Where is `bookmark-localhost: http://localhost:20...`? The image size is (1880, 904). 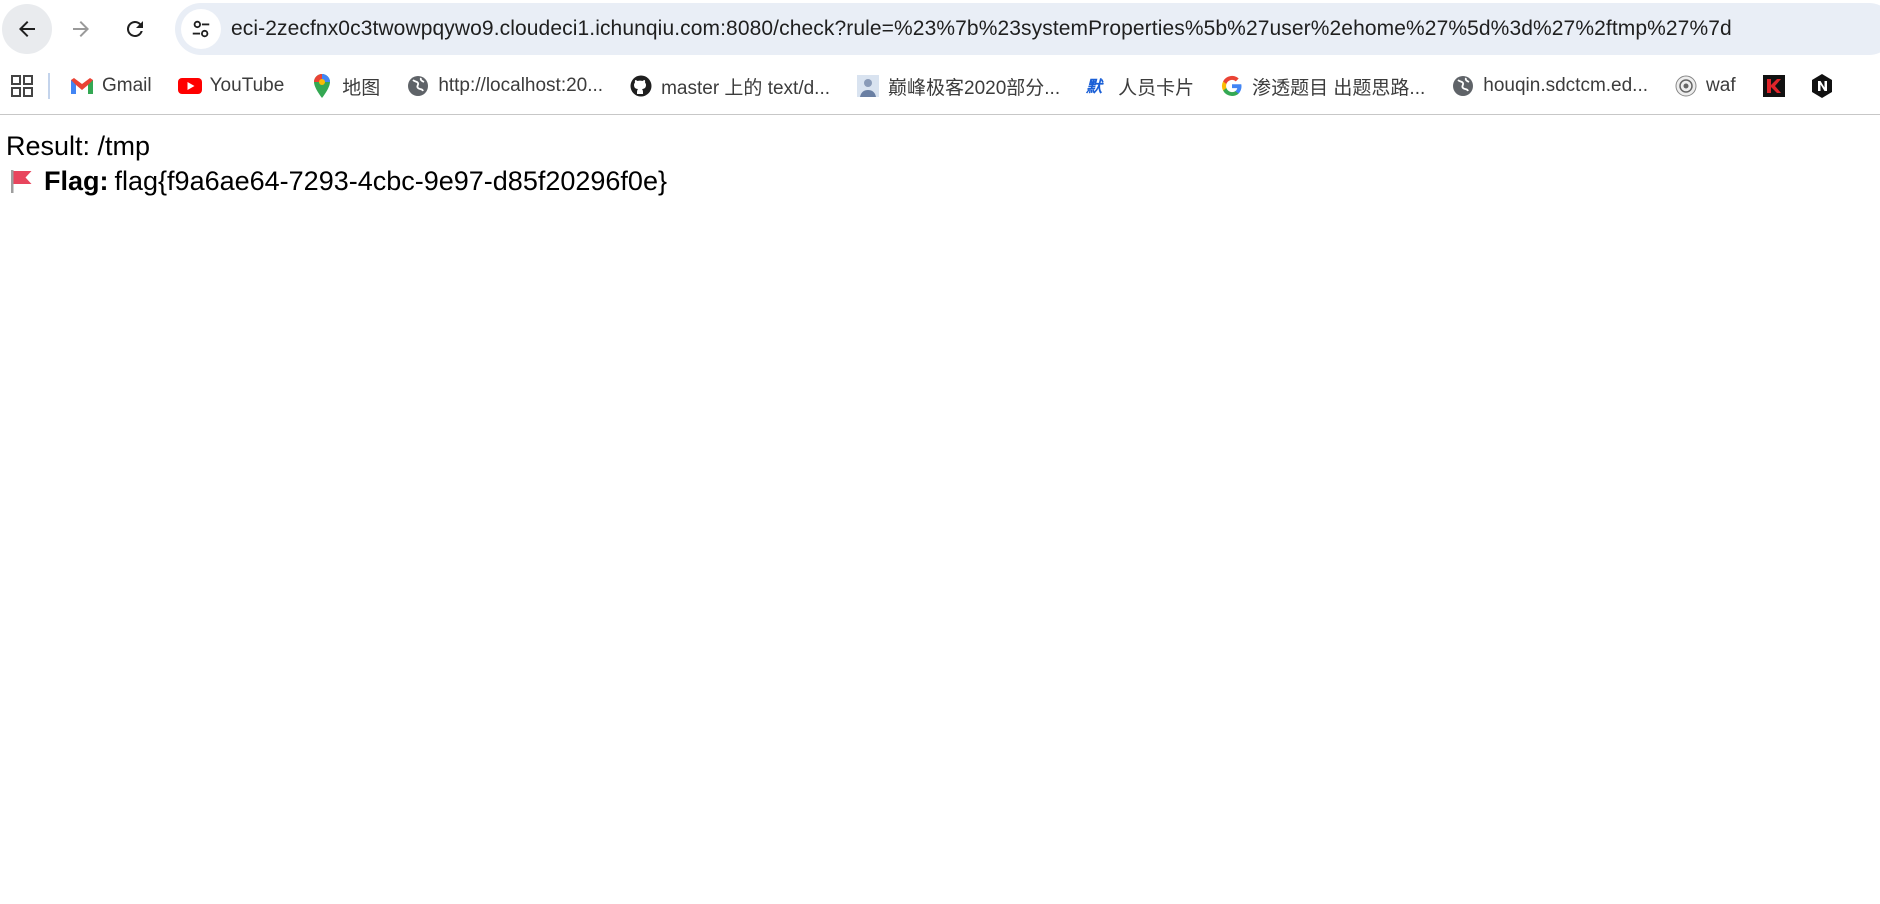
bookmark-localhost: http://localhost:20... is located at coordinates (504, 86).